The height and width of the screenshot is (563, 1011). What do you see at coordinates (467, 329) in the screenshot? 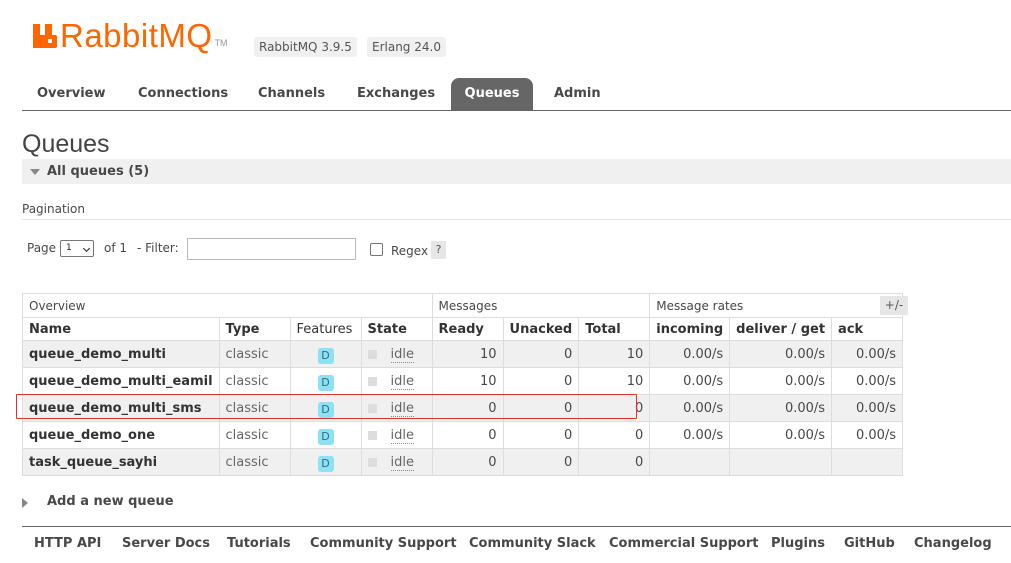
I see `col-ready: Ready` at bounding box center [467, 329].